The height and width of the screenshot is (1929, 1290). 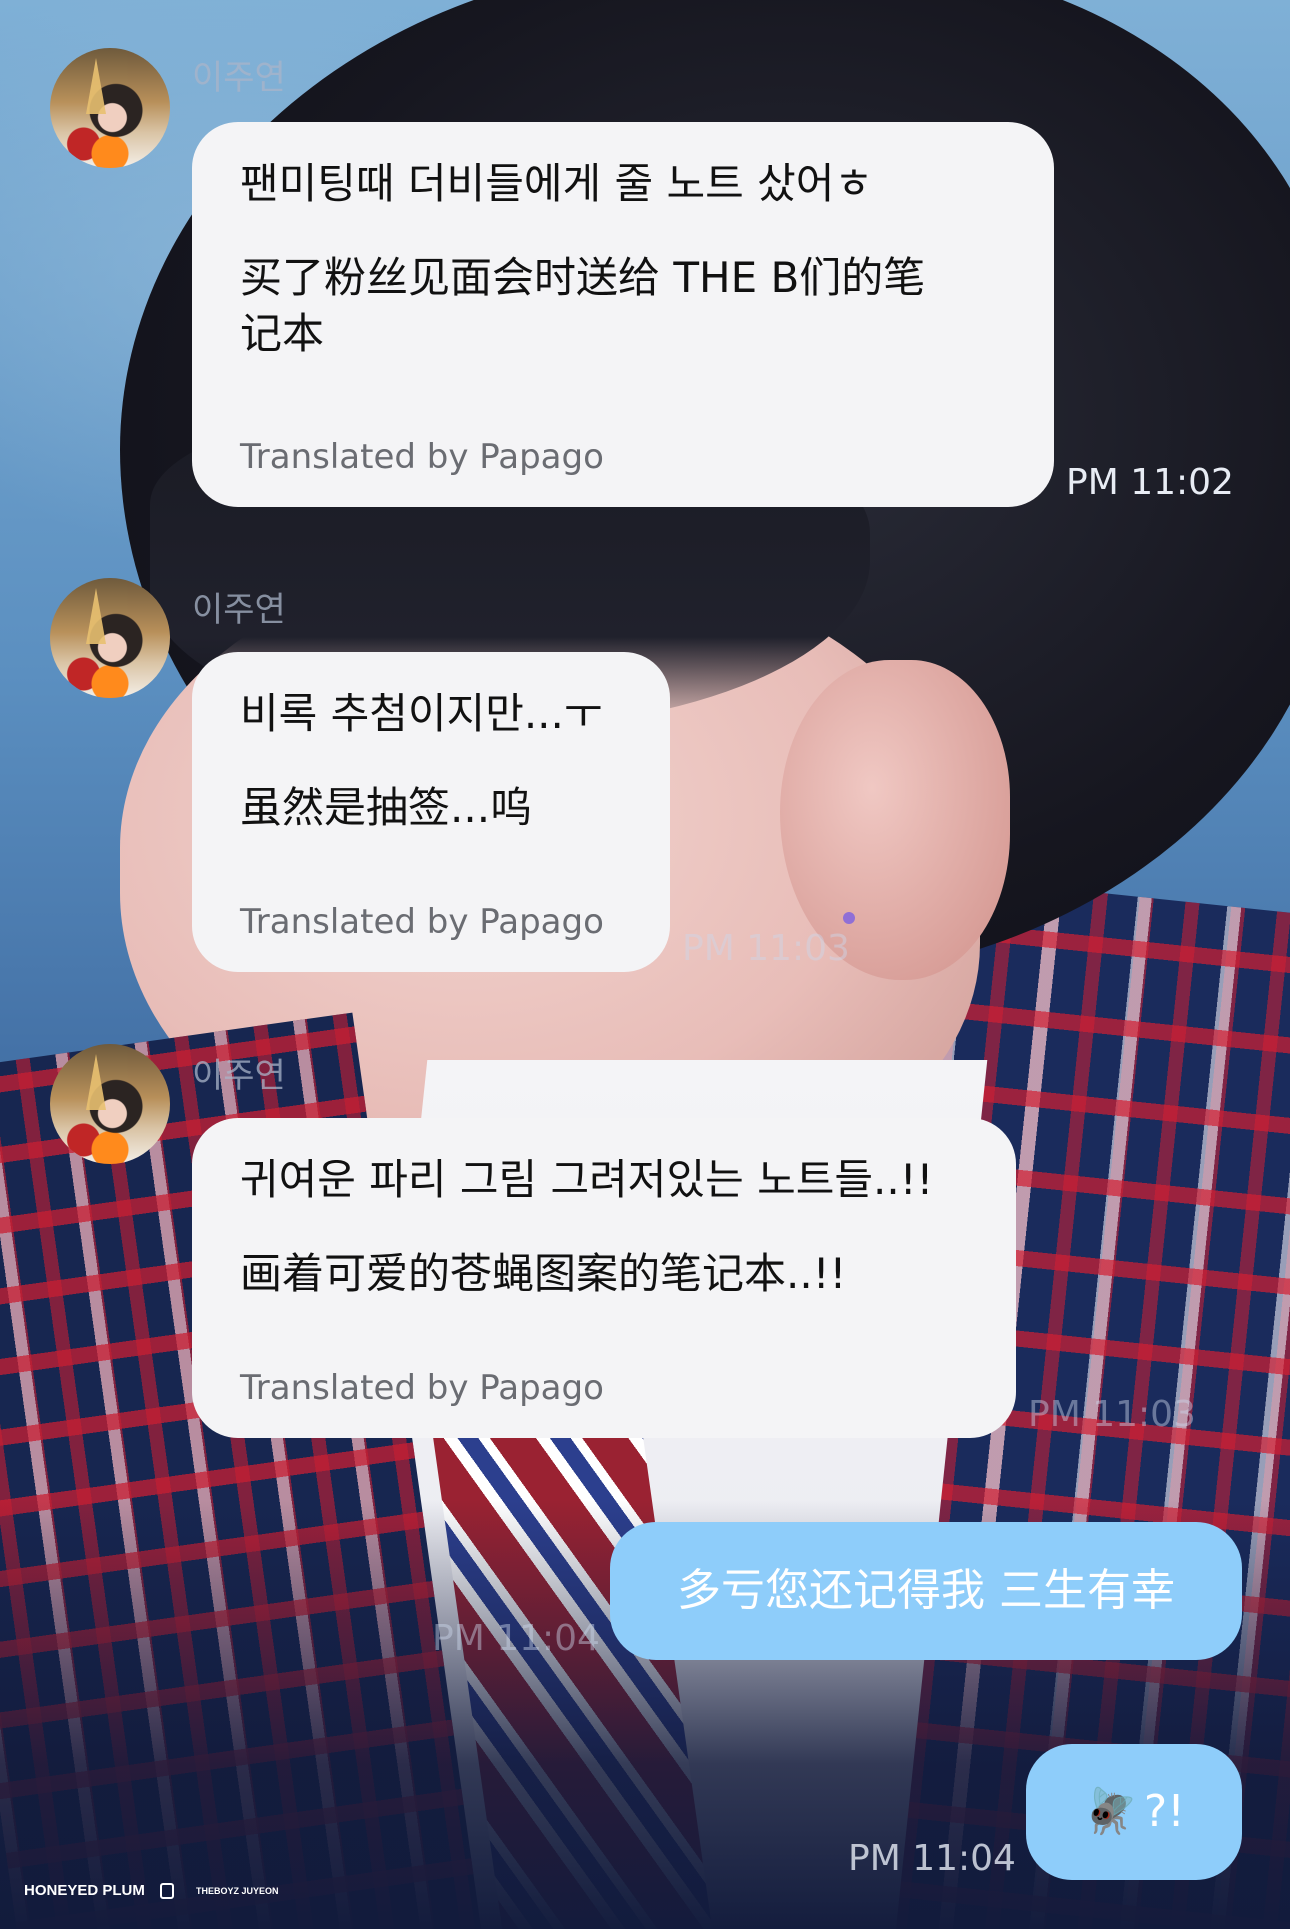 I want to click on message-korean: 비록 추첨이지만...ㅜ, so click(x=421, y=713).